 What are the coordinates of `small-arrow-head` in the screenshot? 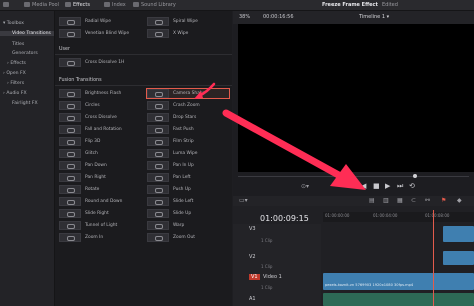 It's located at (198, 95).